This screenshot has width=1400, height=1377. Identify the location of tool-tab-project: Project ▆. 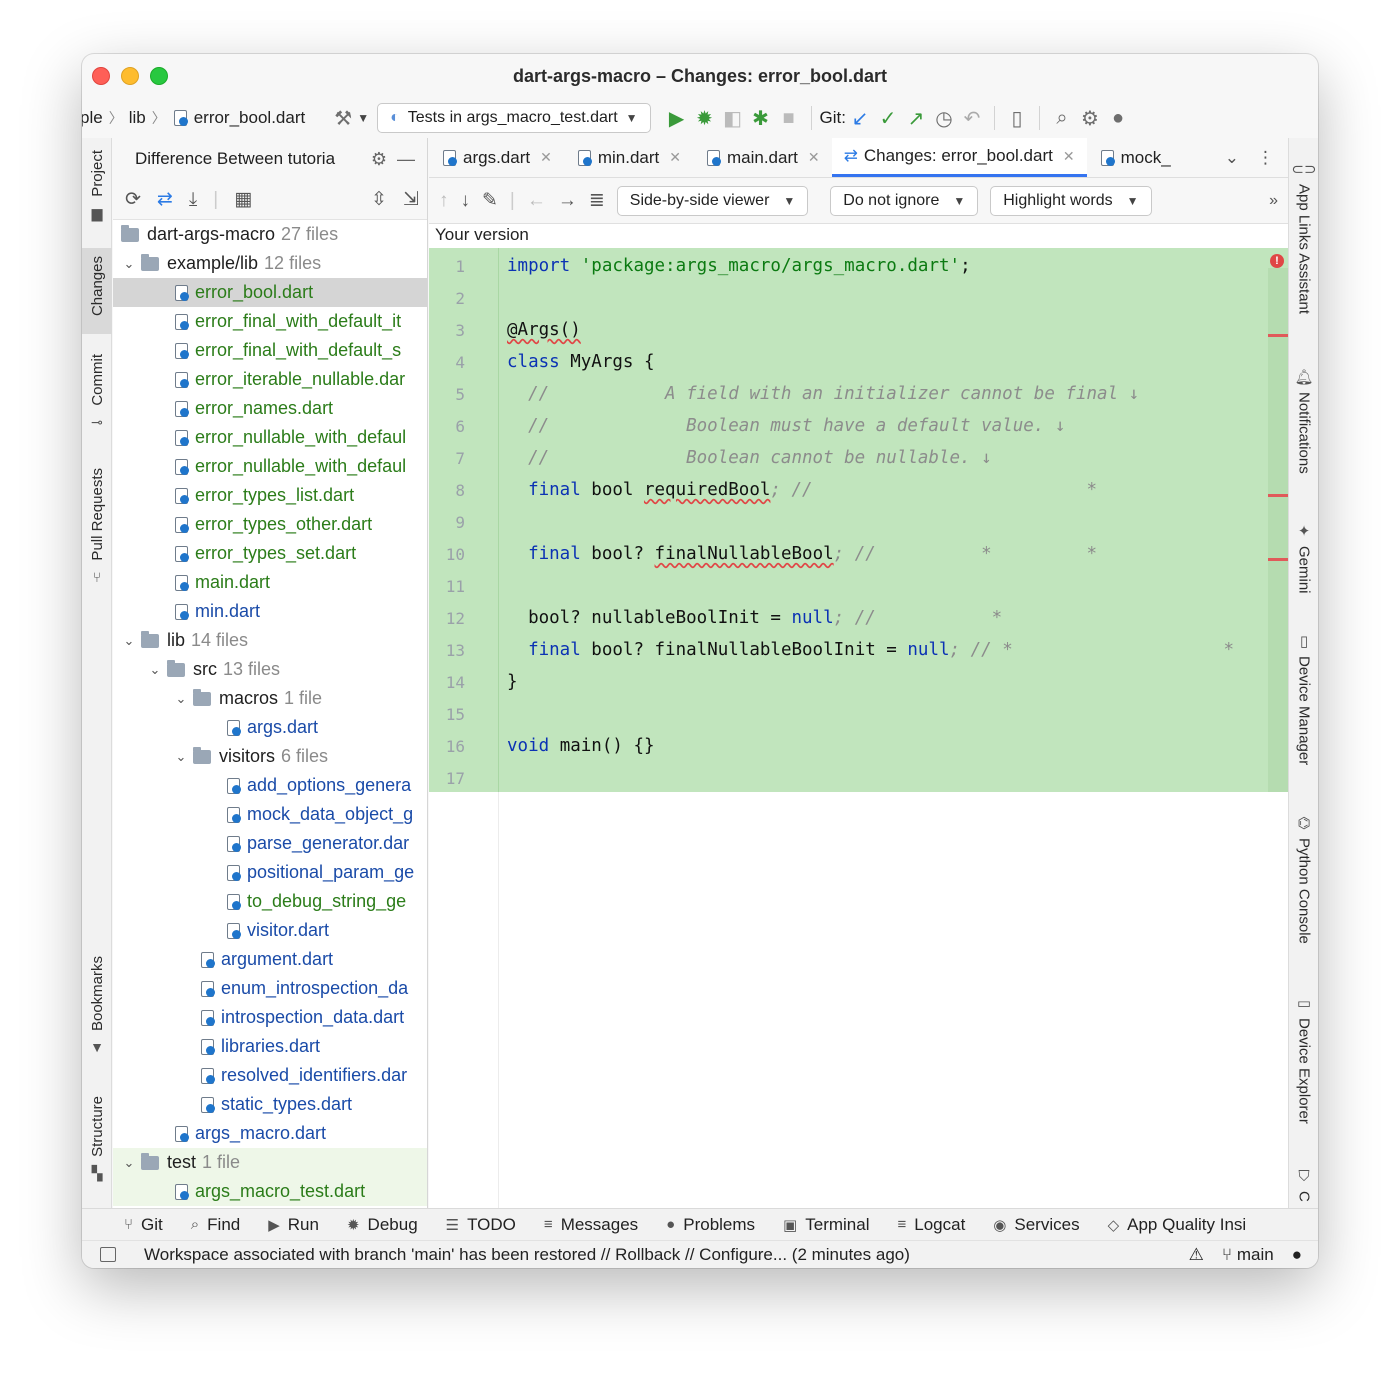
(97, 186).